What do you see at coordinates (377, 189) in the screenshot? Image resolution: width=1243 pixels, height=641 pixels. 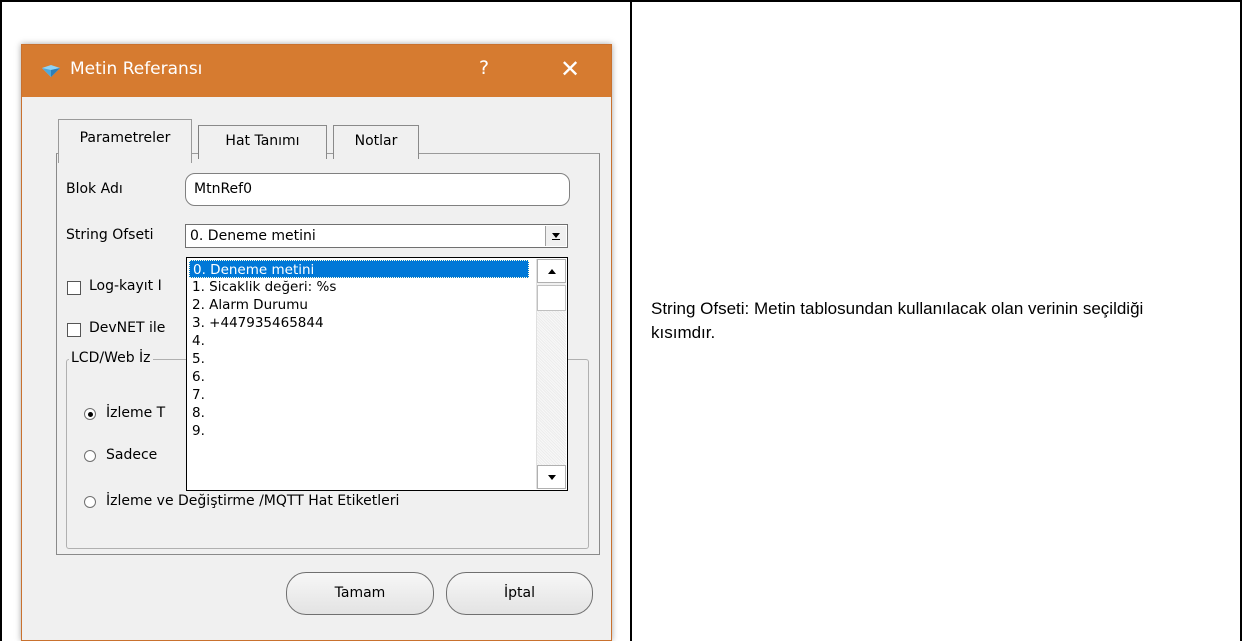 I see `block-name-input: MtnRef0` at bounding box center [377, 189].